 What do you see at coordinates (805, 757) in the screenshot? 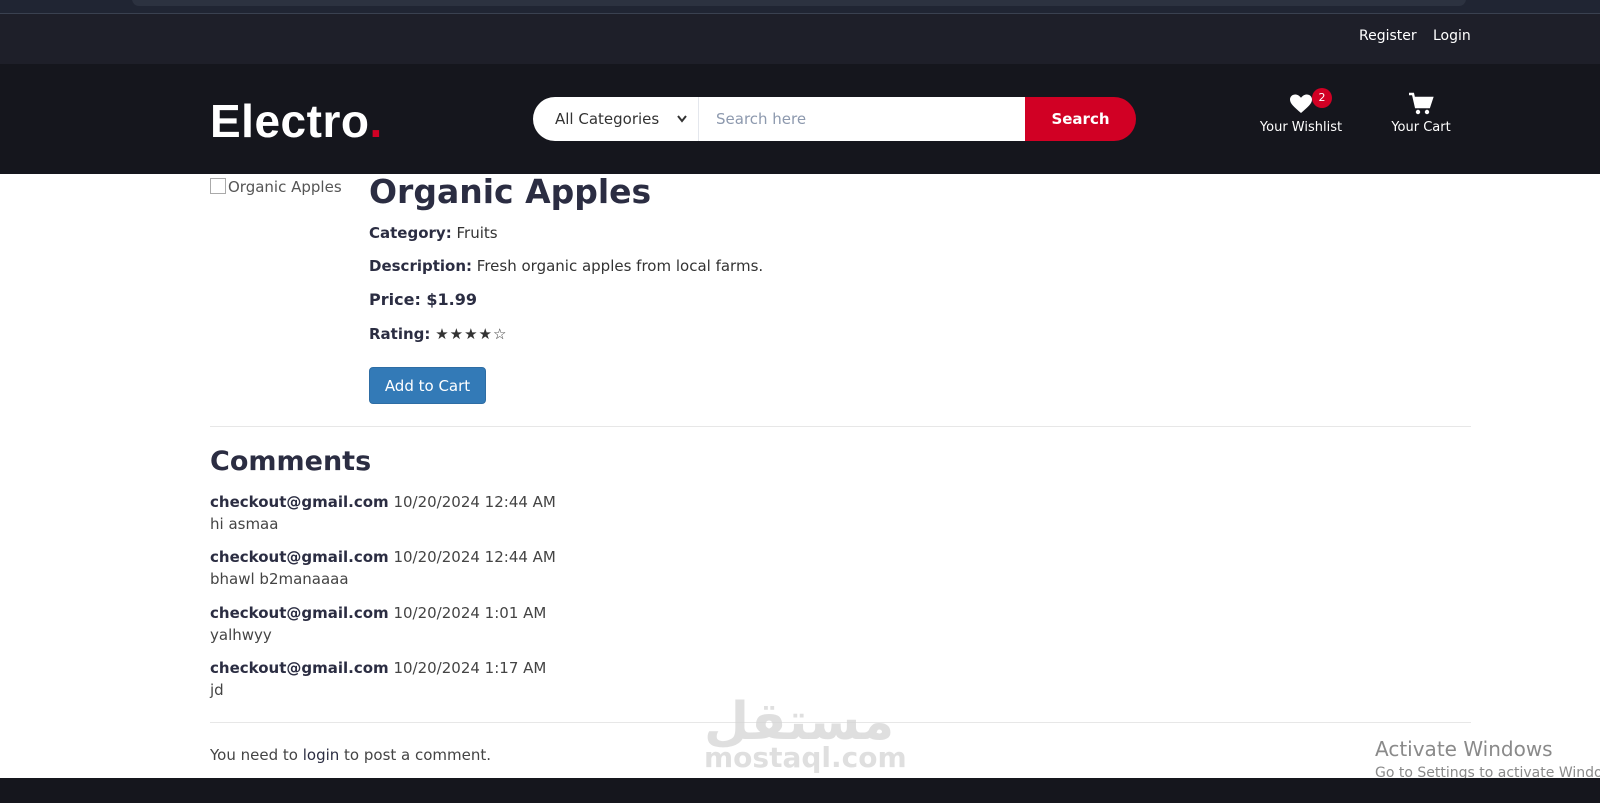
I see `watermark-latin: mostaql.com` at bounding box center [805, 757].